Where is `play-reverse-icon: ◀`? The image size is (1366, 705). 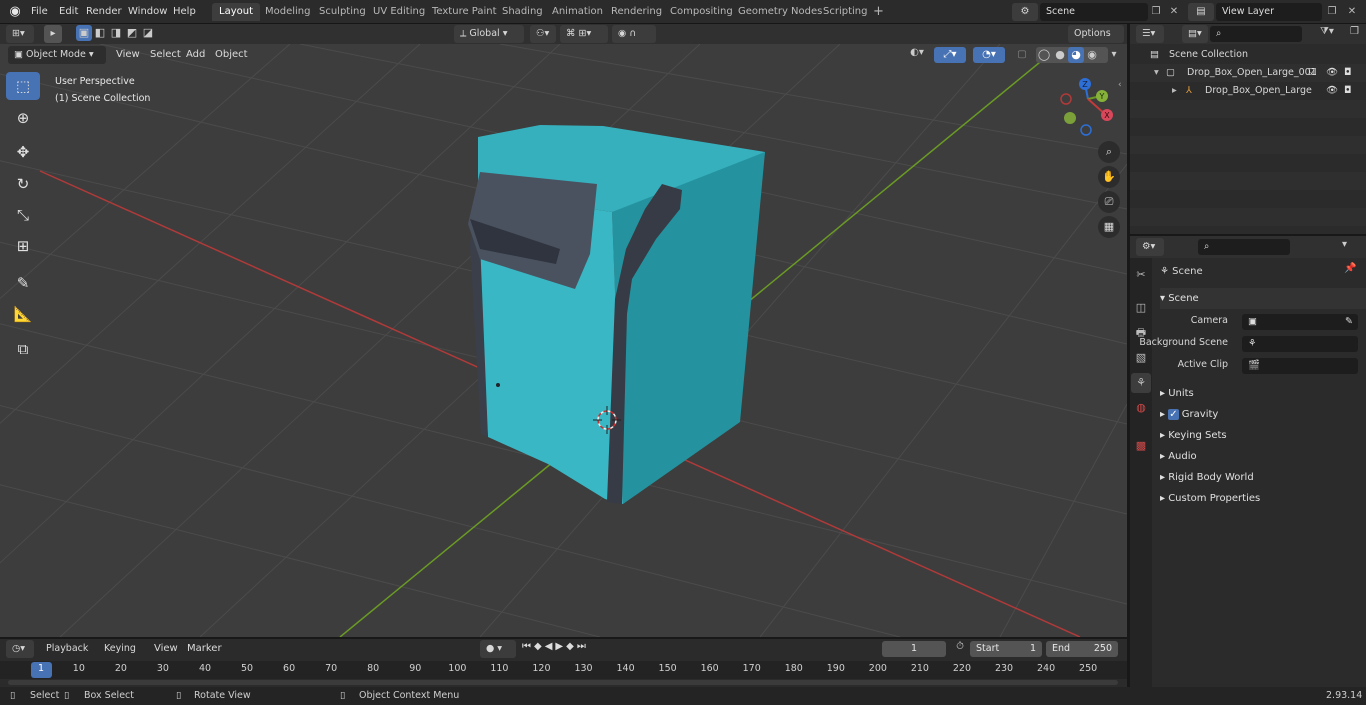
play-reverse-icon: ◀ is located at coordinates (550, 646).